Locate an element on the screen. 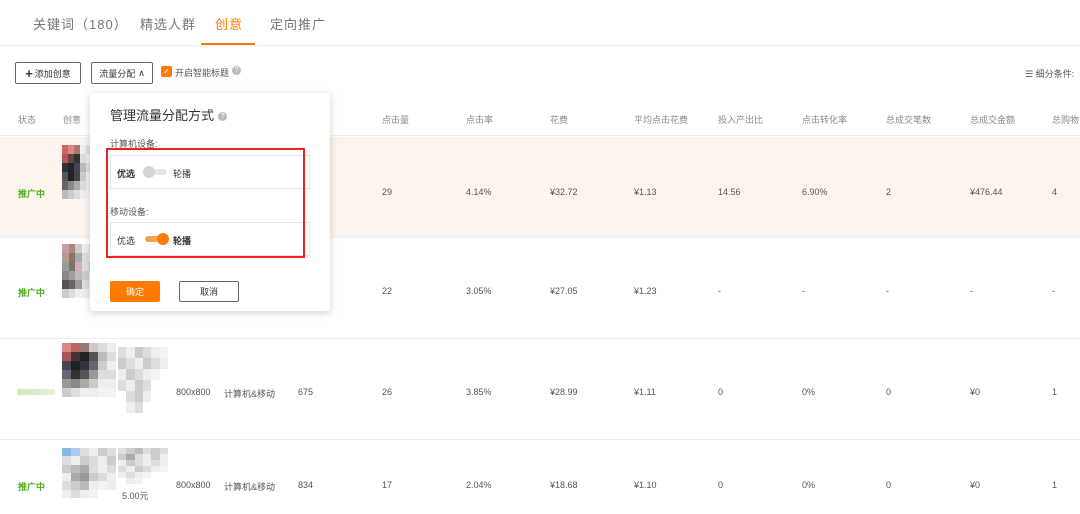 The height and width of the screenshot is (514, 1080). price-cell: 5.00元 is located at coordinates (135, 496).